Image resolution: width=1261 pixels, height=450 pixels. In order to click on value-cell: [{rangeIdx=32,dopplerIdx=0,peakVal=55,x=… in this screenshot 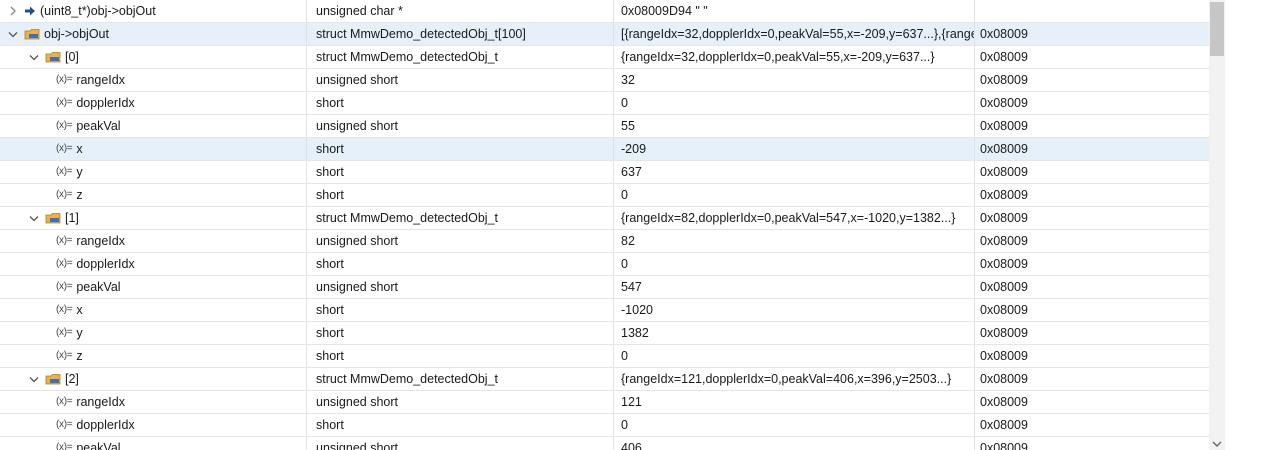, I will do `click(794, 34)`.